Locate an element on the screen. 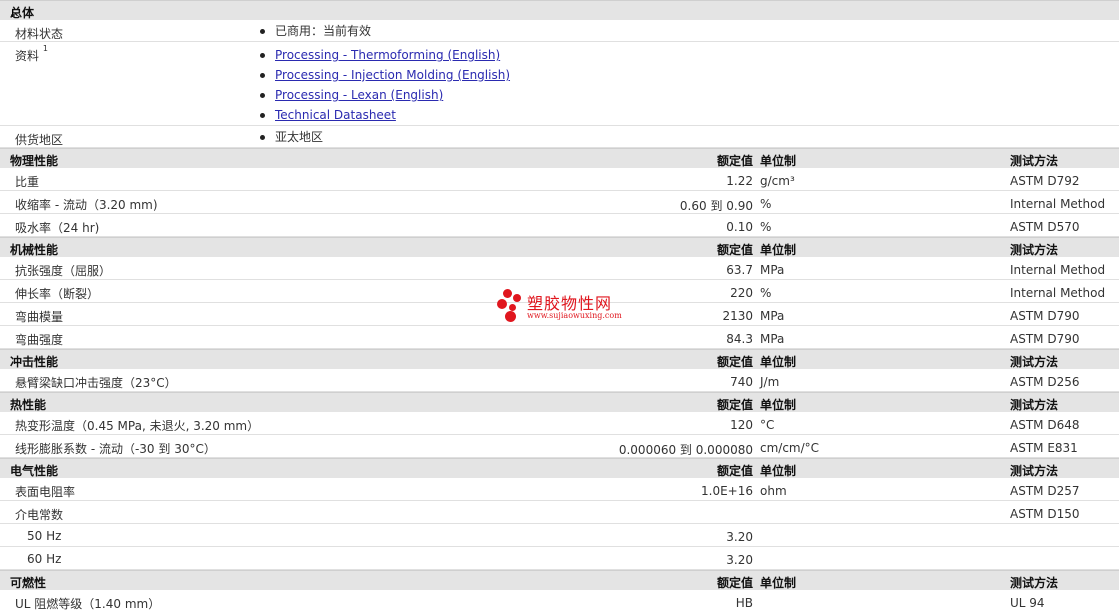 The image size is (1119, 612). property-value: 3.20 is located at coordinates (739, 537).